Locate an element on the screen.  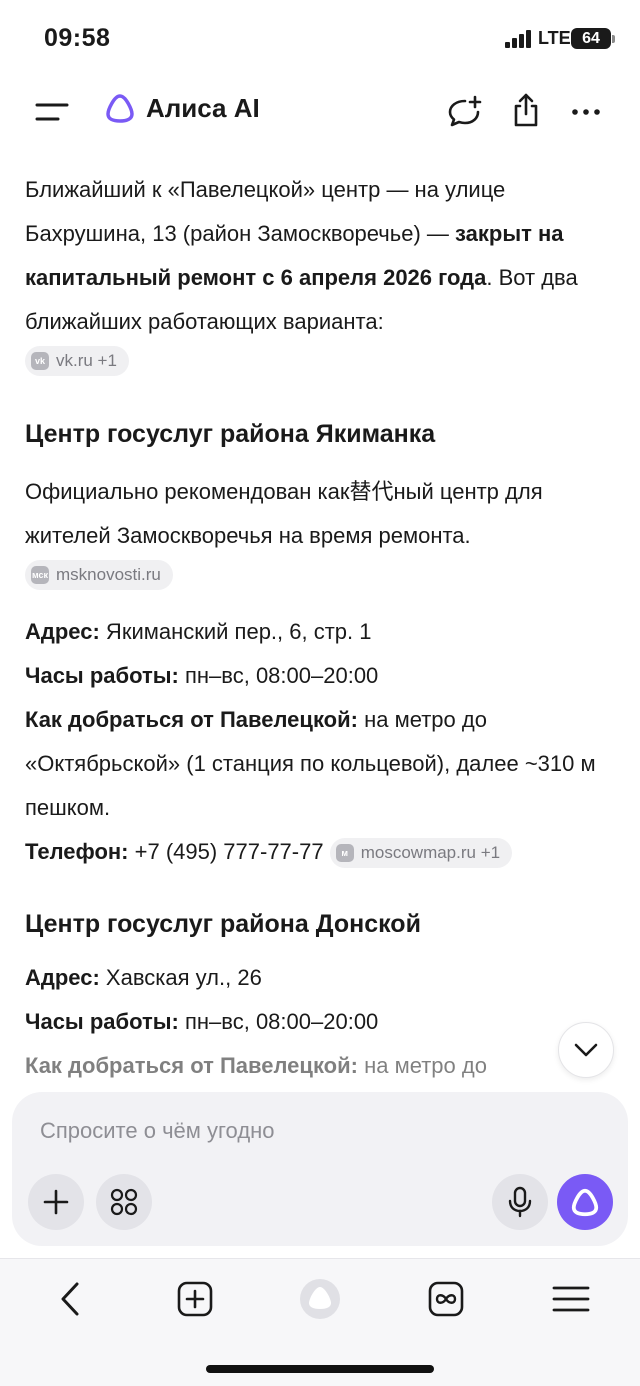
alisa-voice-button is located at coordinates (585, 1202).